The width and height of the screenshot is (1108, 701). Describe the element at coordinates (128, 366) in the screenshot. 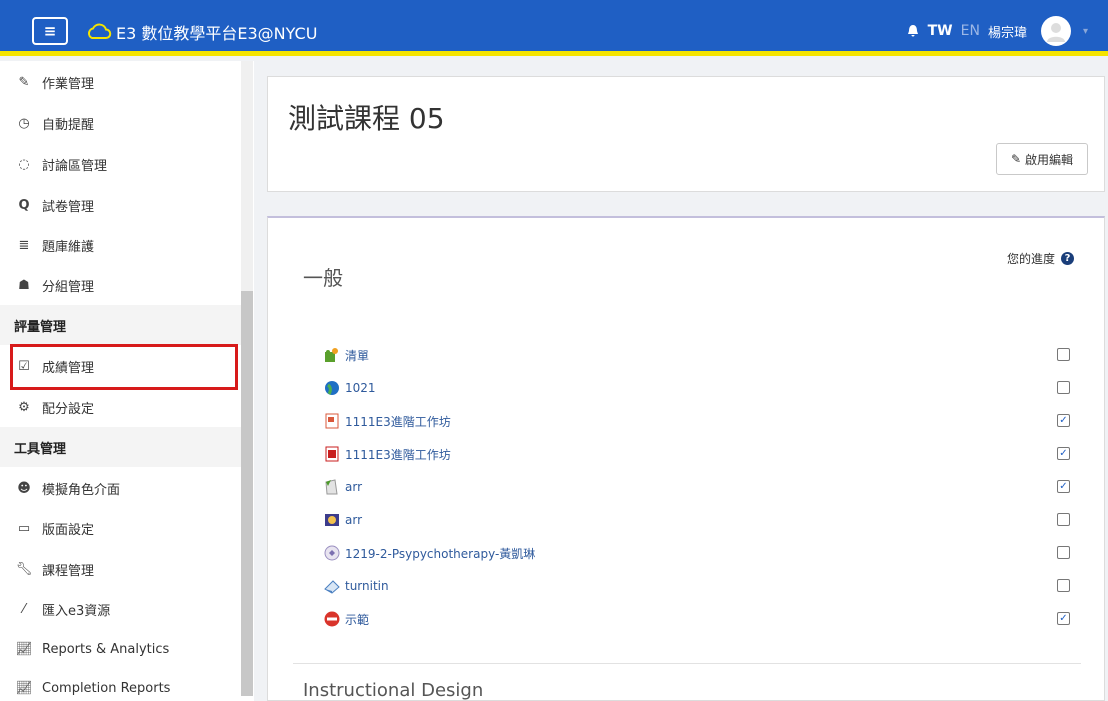

I see `sidebar-item-grades: ☑ 成績管理` at that location.